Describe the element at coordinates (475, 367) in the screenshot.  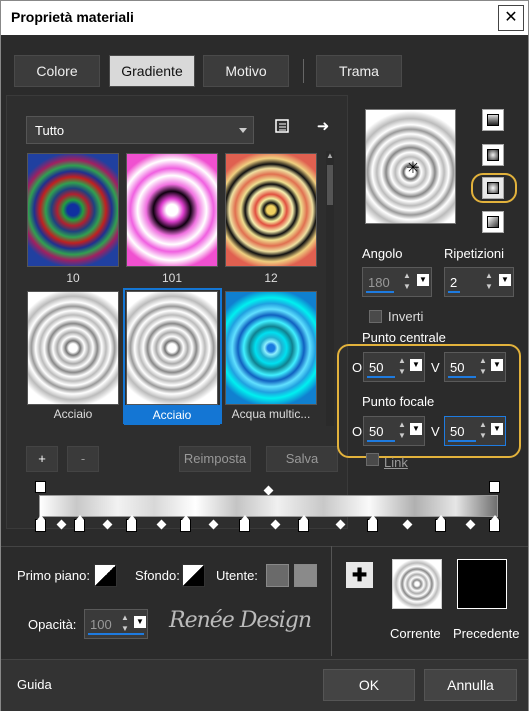
I see `center-v-stepper: 50 ▲ ▼ ▼` at that location.